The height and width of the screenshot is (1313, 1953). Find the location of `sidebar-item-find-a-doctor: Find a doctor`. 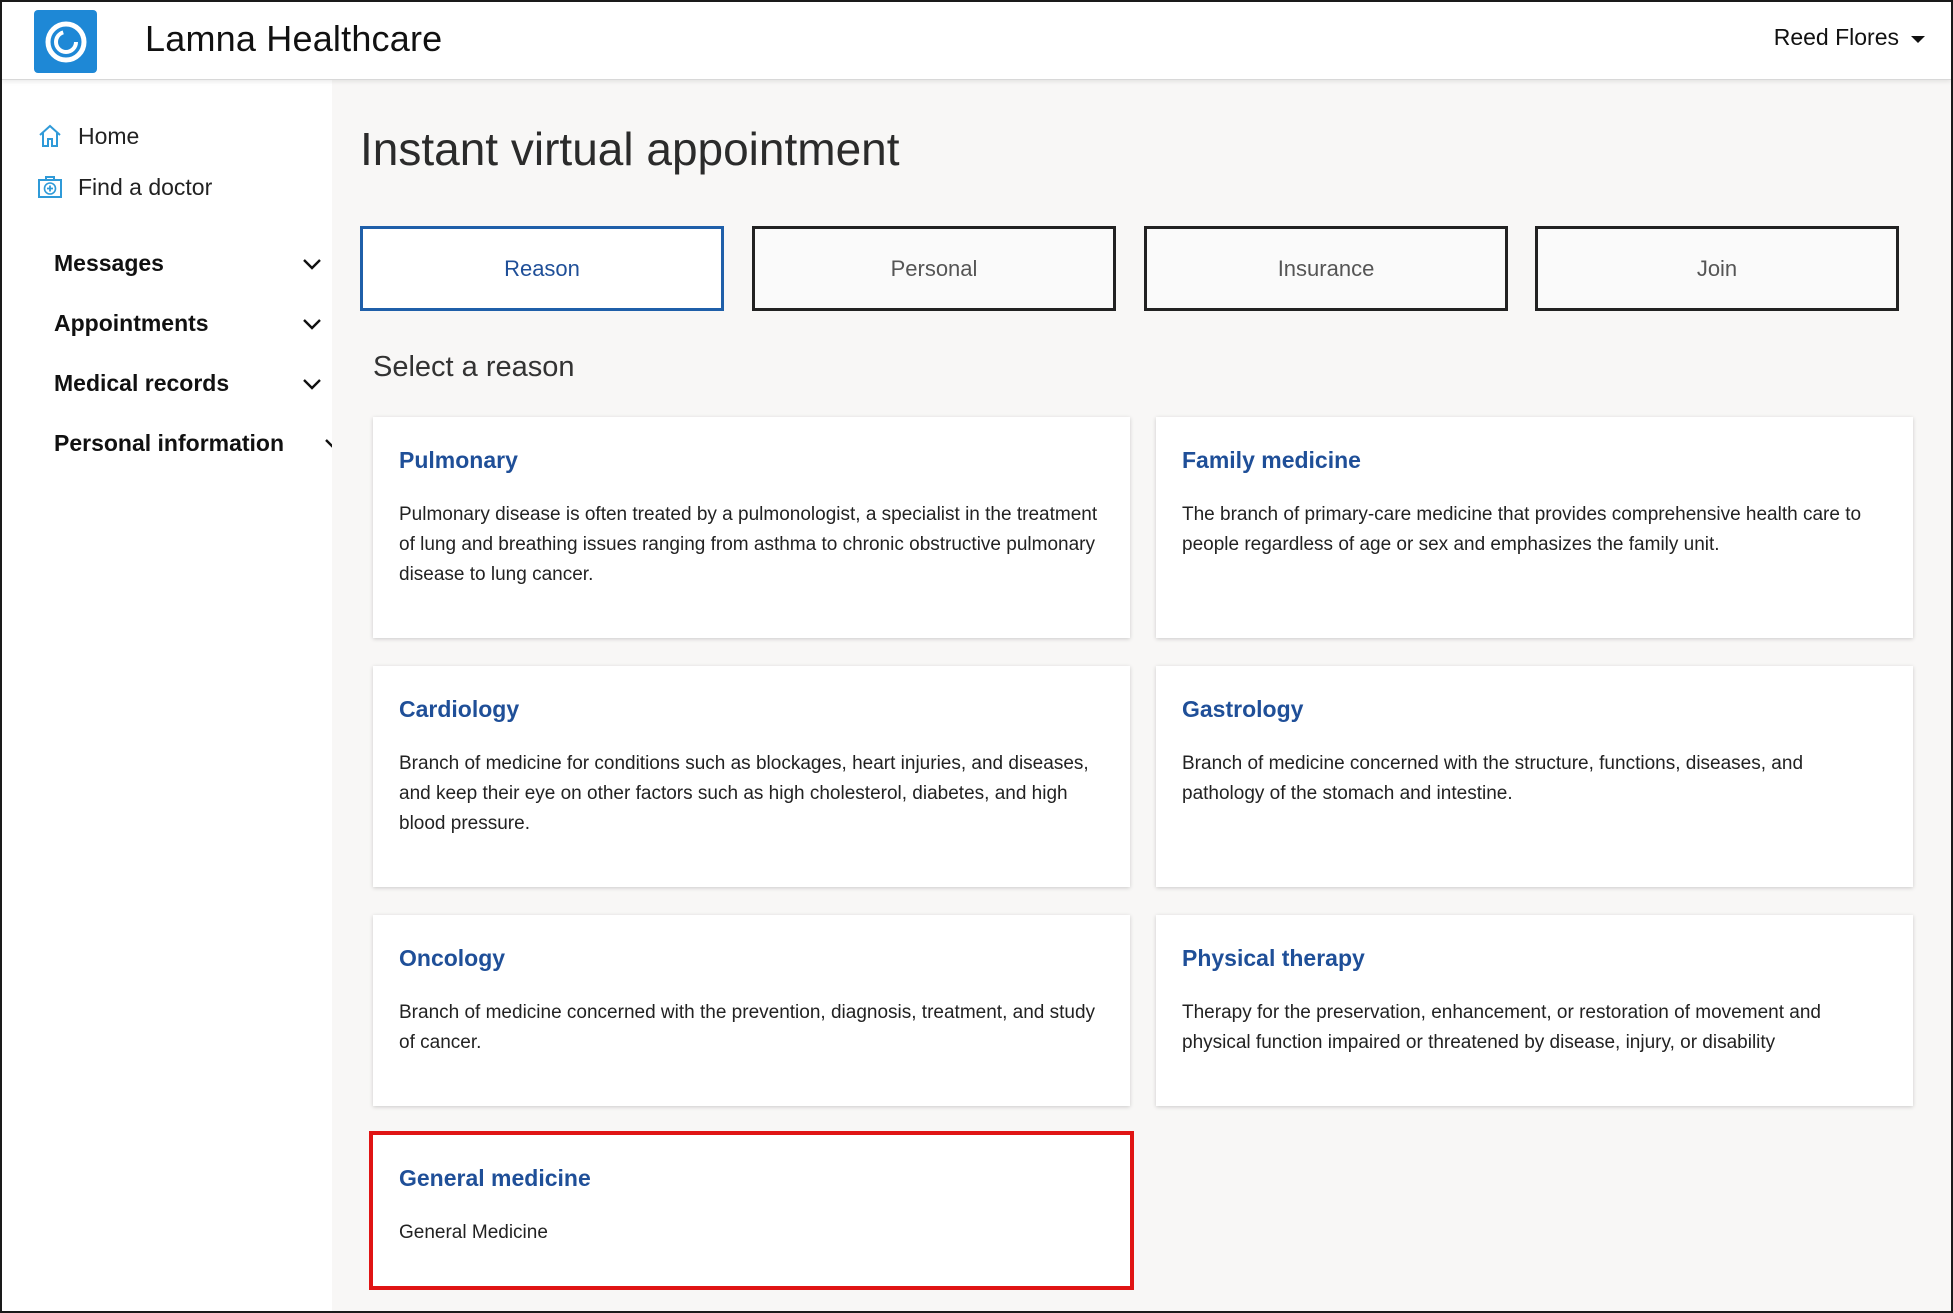

sidebar-item-find-a-doctor: Find a doctor is located at coordinates (124, 187).